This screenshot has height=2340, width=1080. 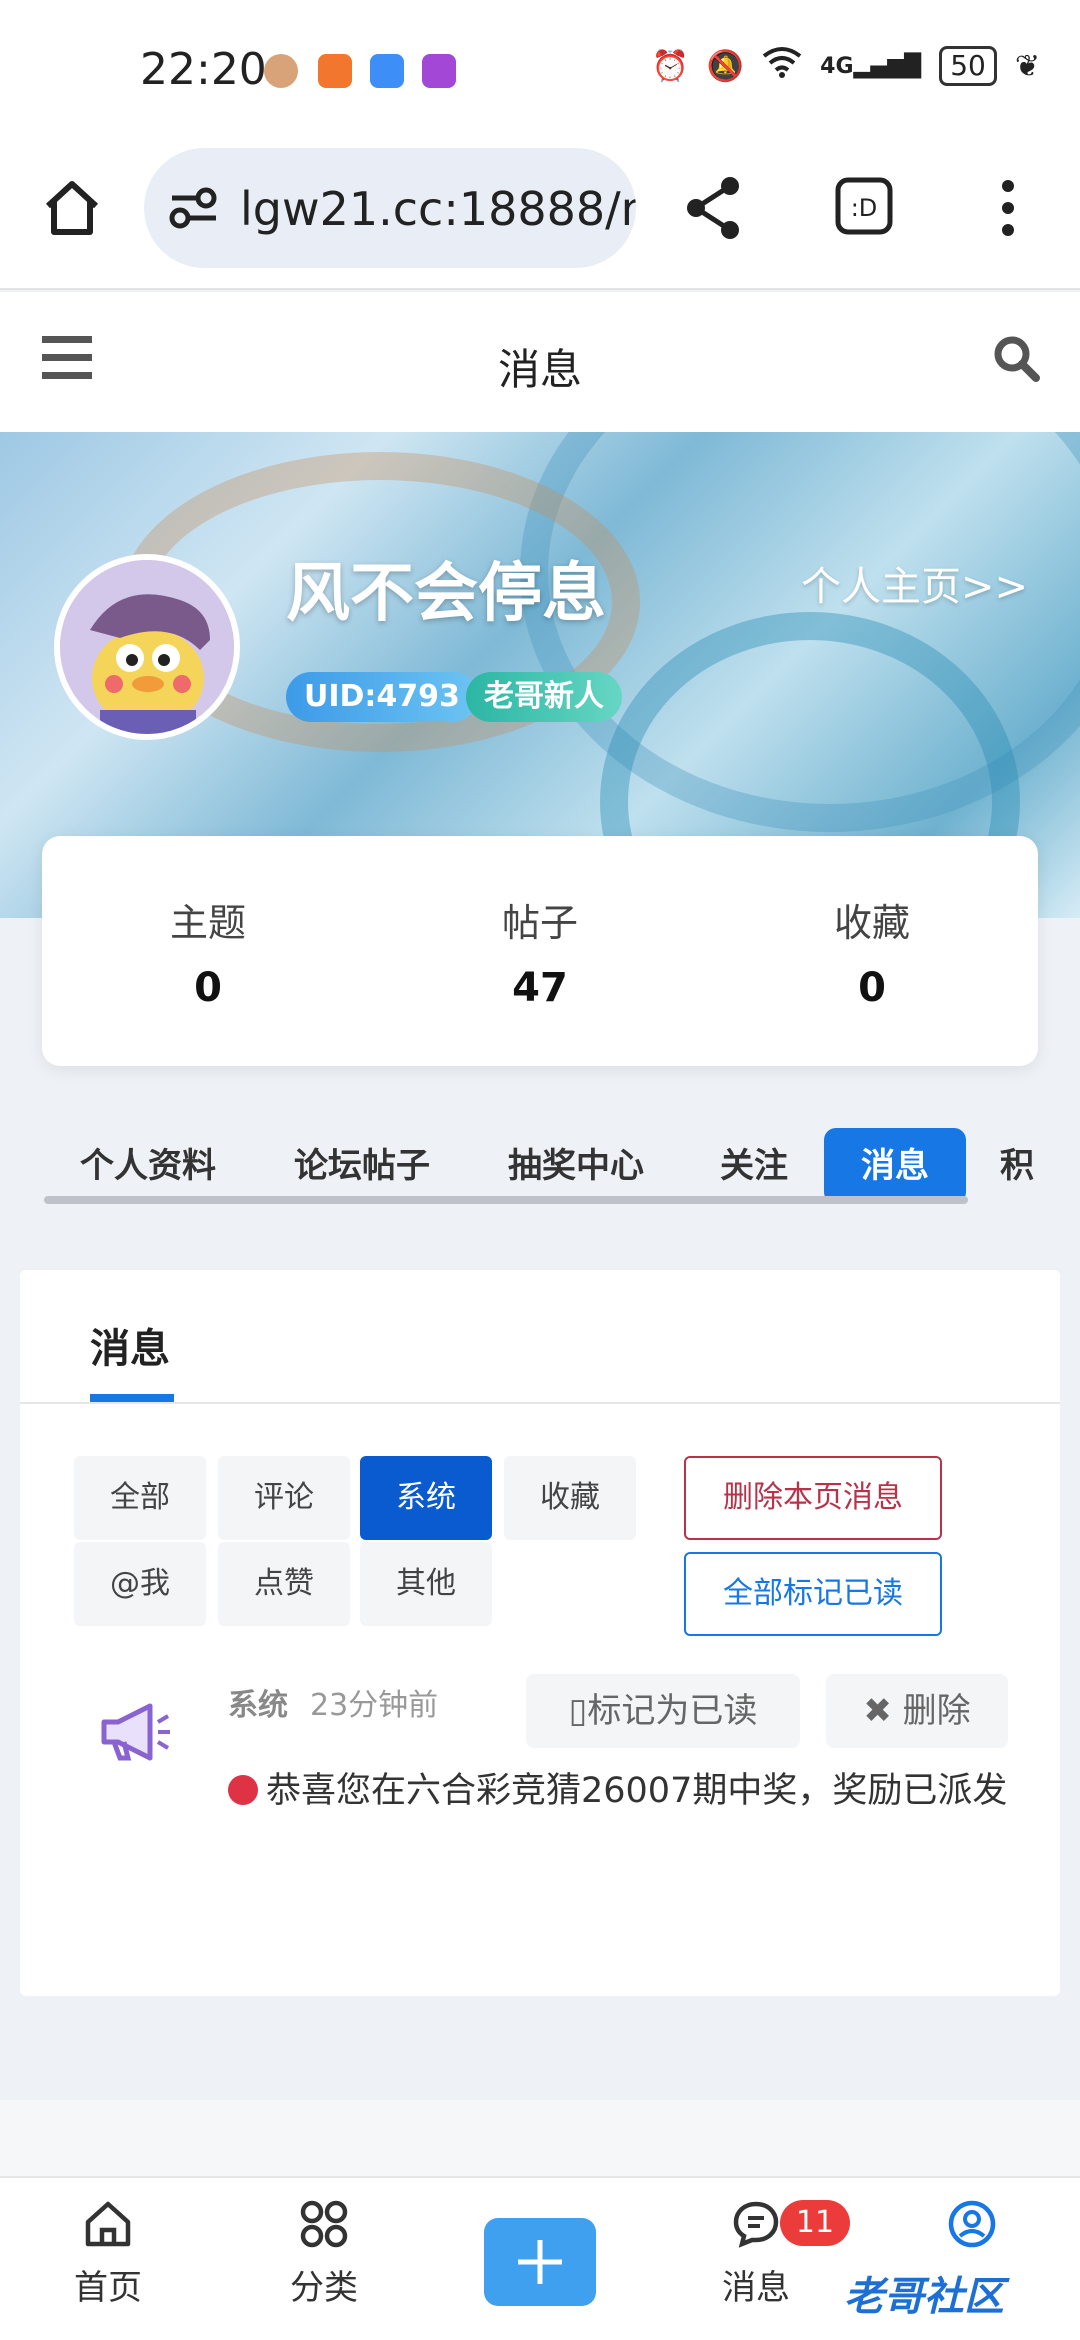 What do you see at coordinates (539, 923) in the screenshot?
I see `stat-label: 帖子` at bounding box center [539, 923].